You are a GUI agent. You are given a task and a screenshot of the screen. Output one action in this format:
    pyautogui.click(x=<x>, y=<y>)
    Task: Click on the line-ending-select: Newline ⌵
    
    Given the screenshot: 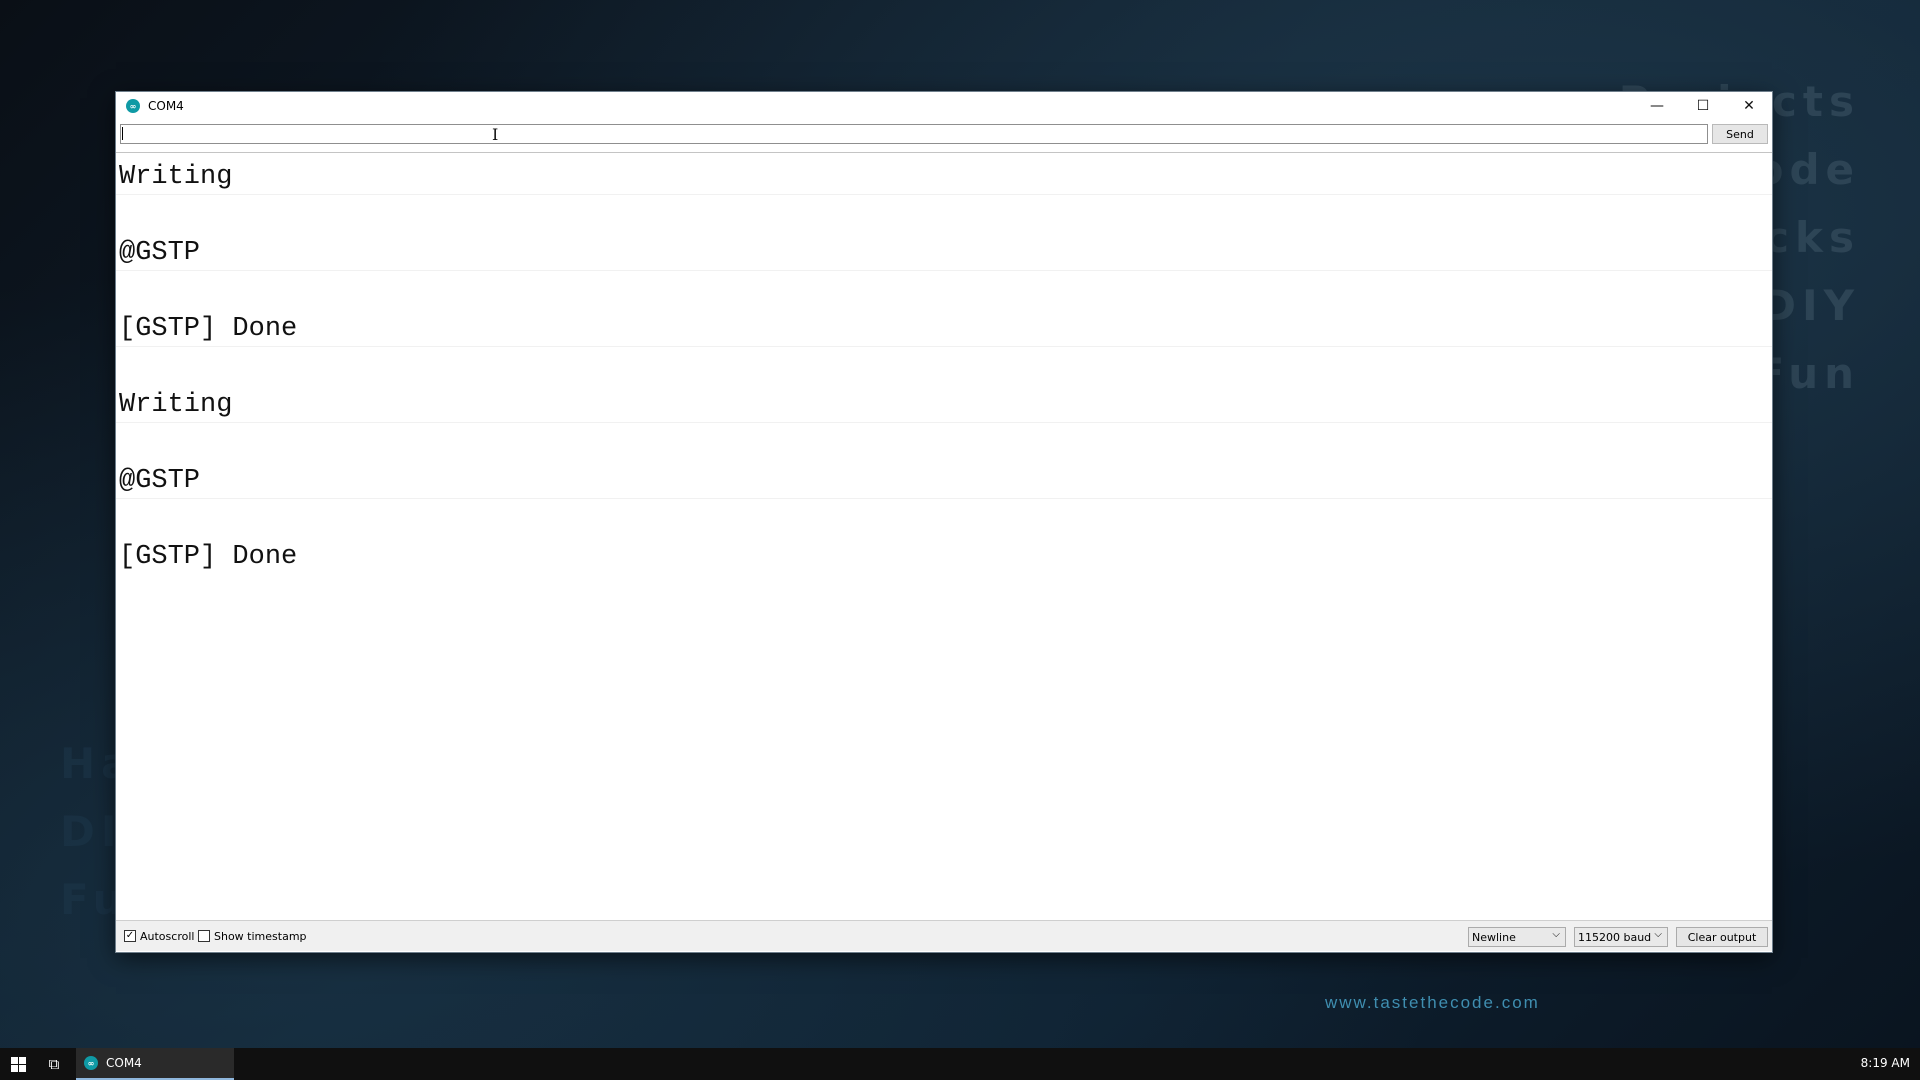 What is the action you would take?
    pyautogui.click(x=1517, y=937)
    